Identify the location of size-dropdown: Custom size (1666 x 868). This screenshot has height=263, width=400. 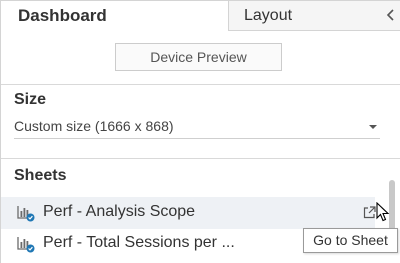
(197, 128).